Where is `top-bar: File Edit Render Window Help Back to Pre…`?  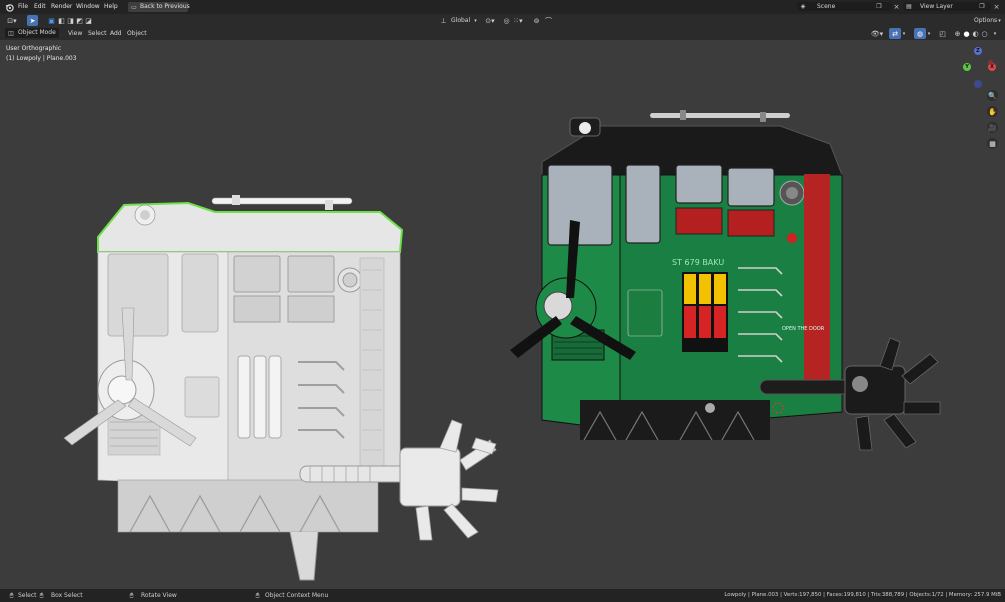
top-bar: File Edit Render Window Help Back to Pre… is located at coordinates (502, 7).